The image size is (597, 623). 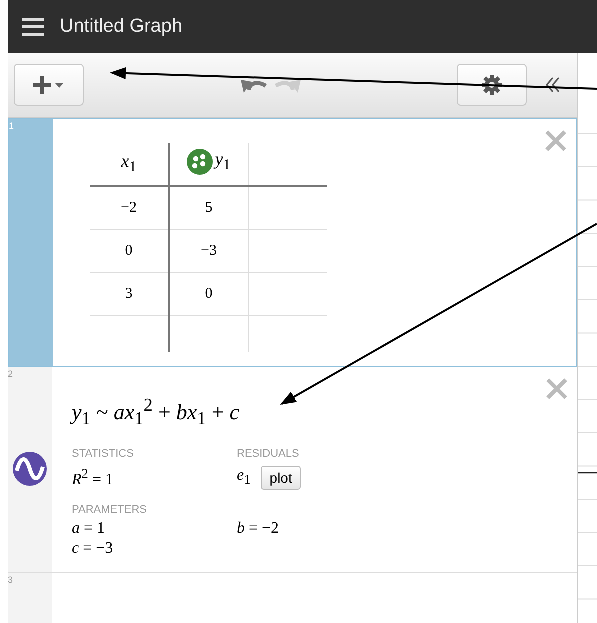 I want to click on settings-button, so click(x=492, y=85).